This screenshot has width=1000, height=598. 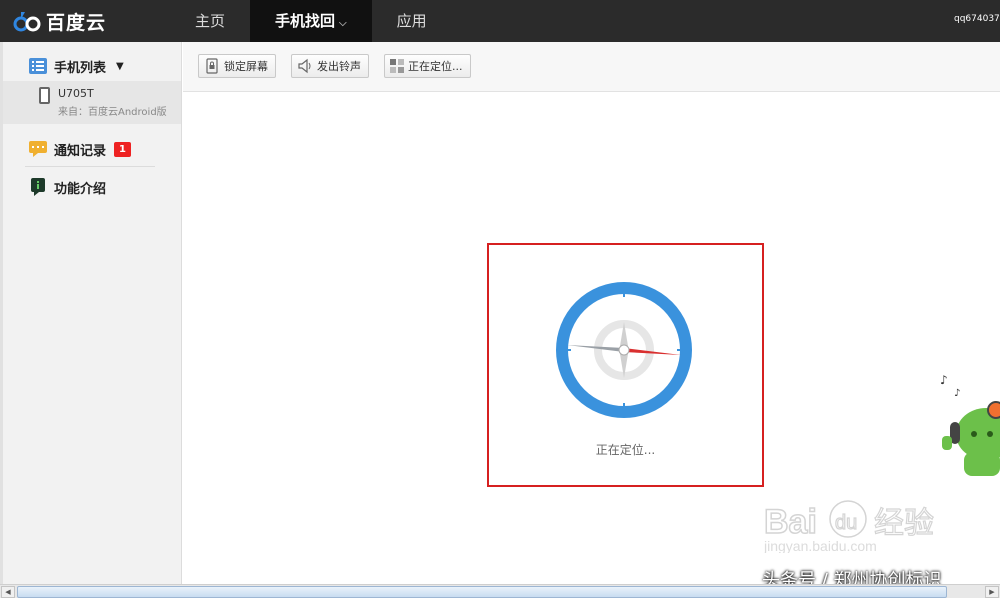 What do you see at coordinates (44, 95) in the screenshot?
I see `phone-icon` at bounding box center [44, 95].